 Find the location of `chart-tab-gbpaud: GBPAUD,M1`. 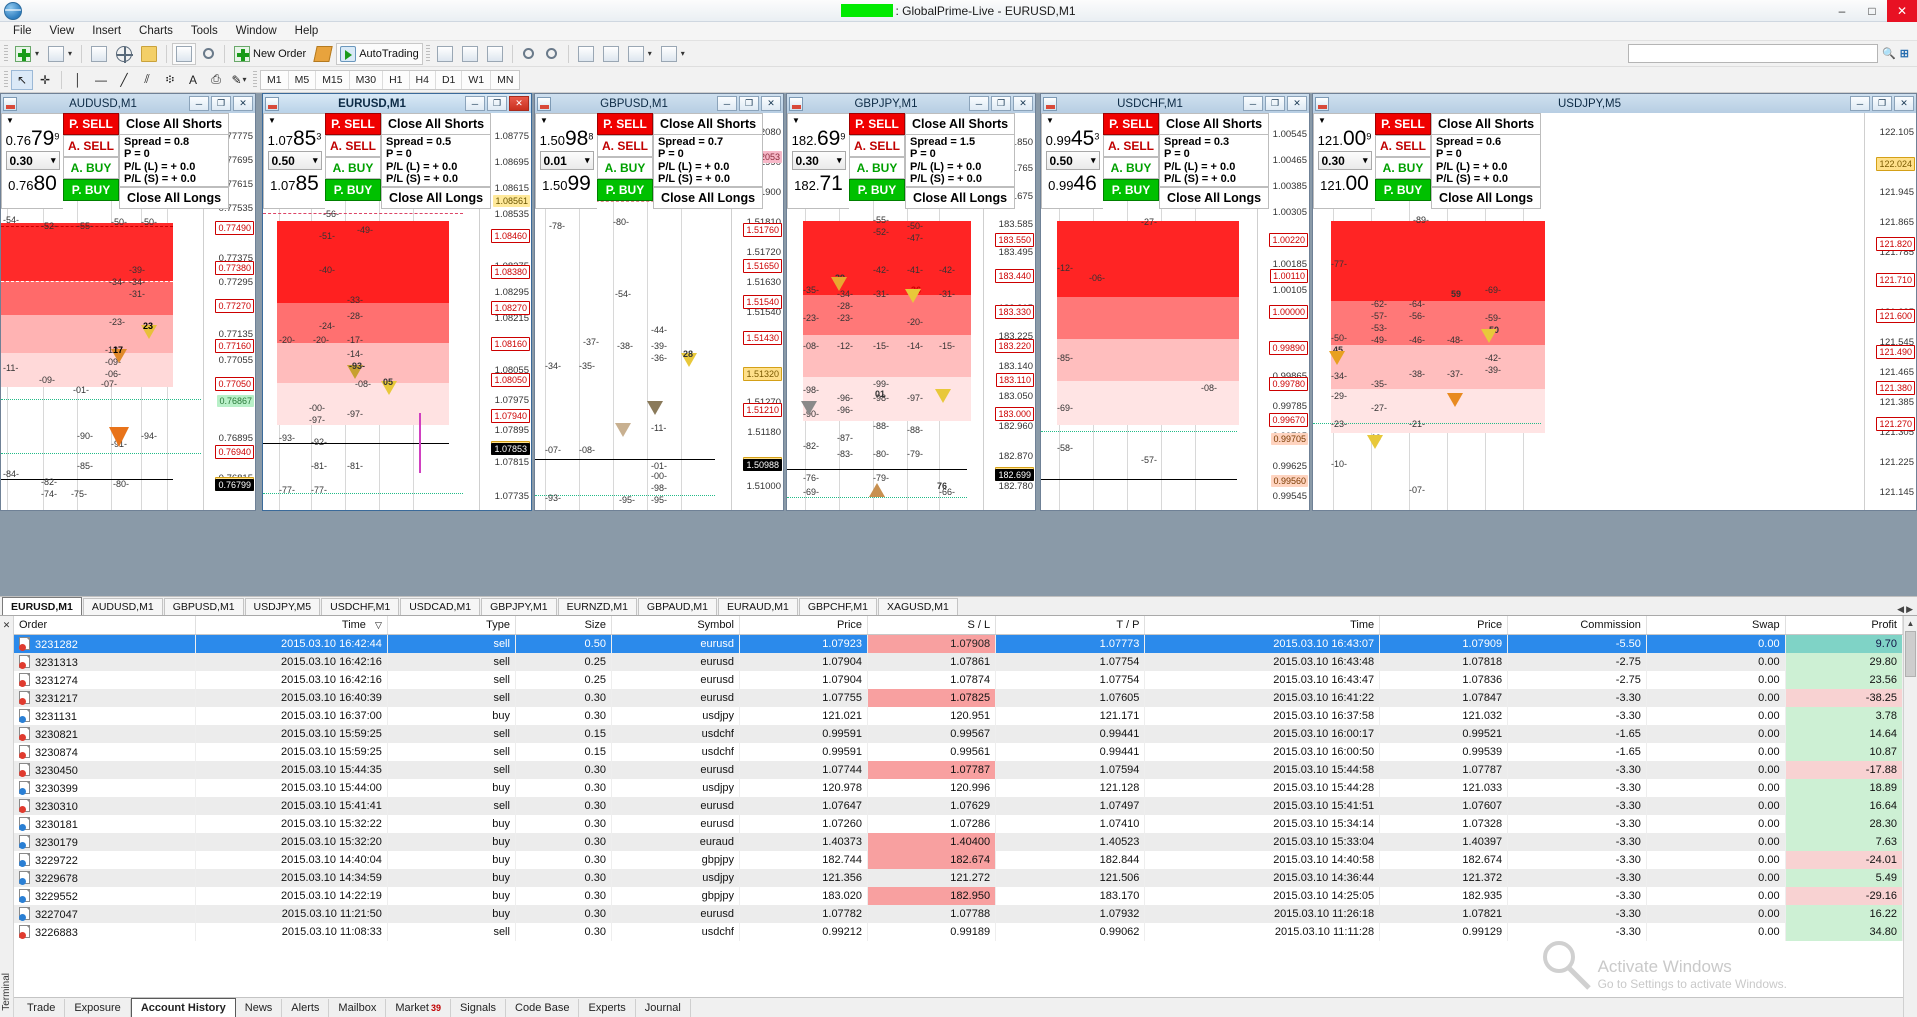

chart-tab-gbpaud: GBPAUD,M1 is located at coordinates (677, 606).